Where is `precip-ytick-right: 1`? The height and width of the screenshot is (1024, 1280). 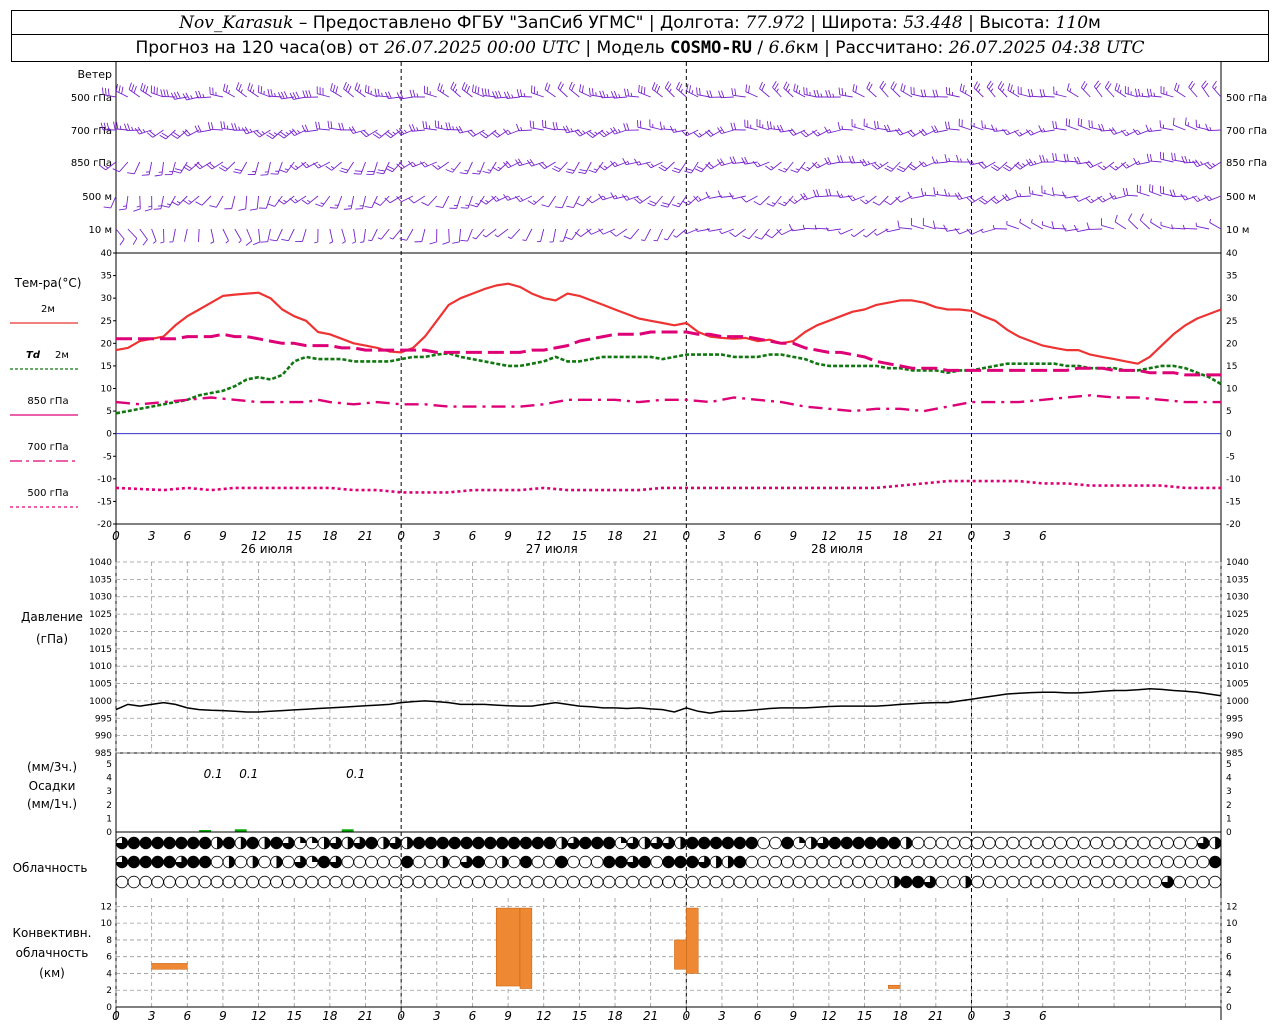 precip-ytick-right: 1 is located at coordinates (1229, 819).